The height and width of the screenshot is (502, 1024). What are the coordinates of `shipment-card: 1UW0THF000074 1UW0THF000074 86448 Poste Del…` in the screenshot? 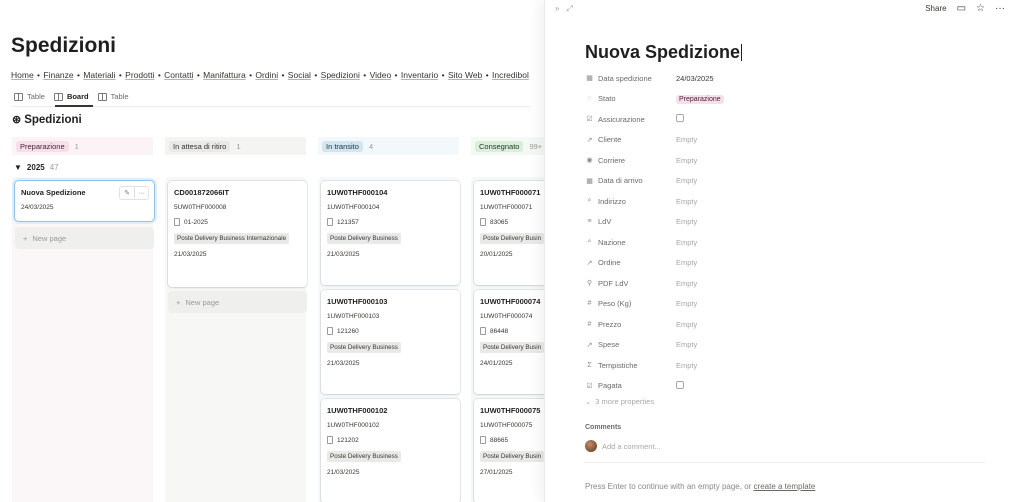 It's located at (509, 342).